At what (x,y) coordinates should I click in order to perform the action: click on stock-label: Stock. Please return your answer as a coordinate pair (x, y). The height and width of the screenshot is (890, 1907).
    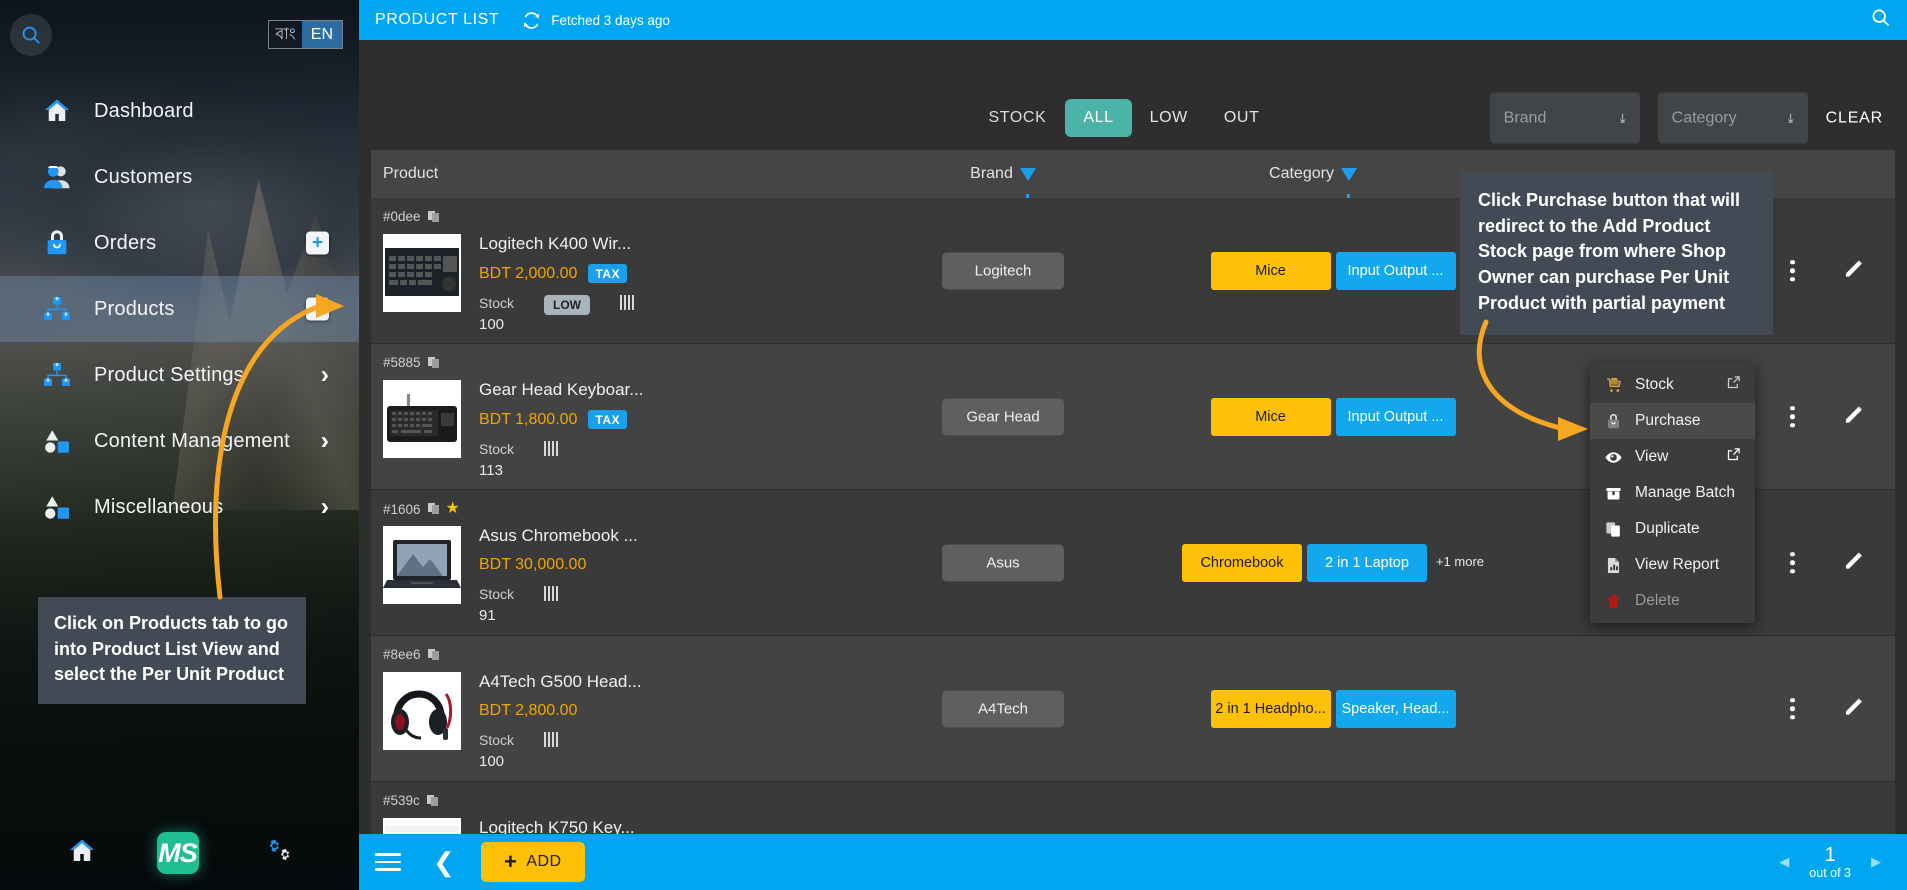
    Looking at the image, I should click on (497, 303).